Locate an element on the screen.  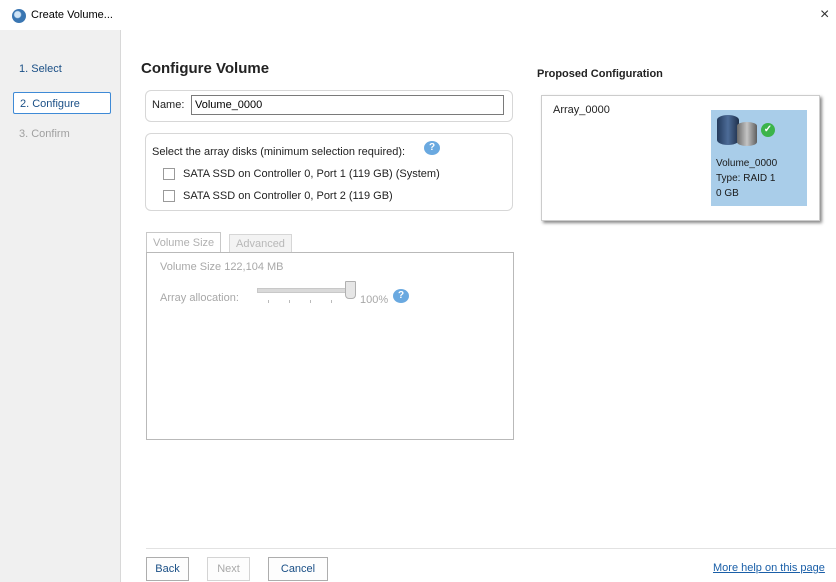
volume-size-text: Volume Size 122,104 MB is located at coordinates (222, 267).